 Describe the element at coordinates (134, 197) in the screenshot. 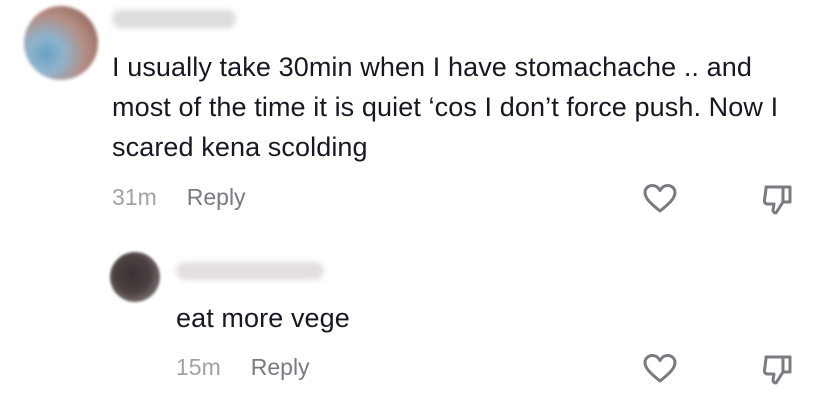

I see `comment-timestamp: 31m` at that location.